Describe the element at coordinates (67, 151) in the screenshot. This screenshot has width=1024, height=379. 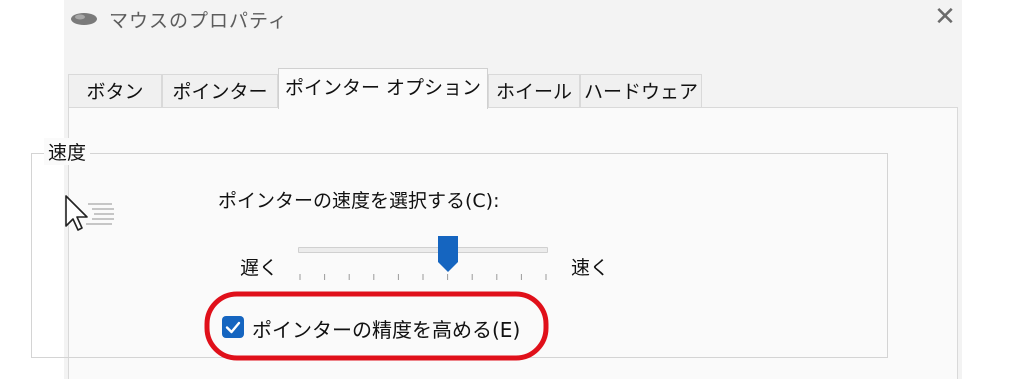
I see `speed-group-label: 速度` at that location.